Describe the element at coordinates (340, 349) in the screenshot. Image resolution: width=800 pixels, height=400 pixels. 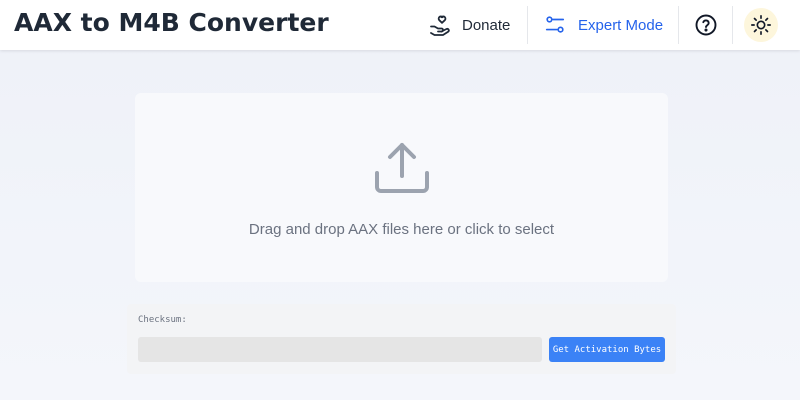
I see `checksum-input` at that location.